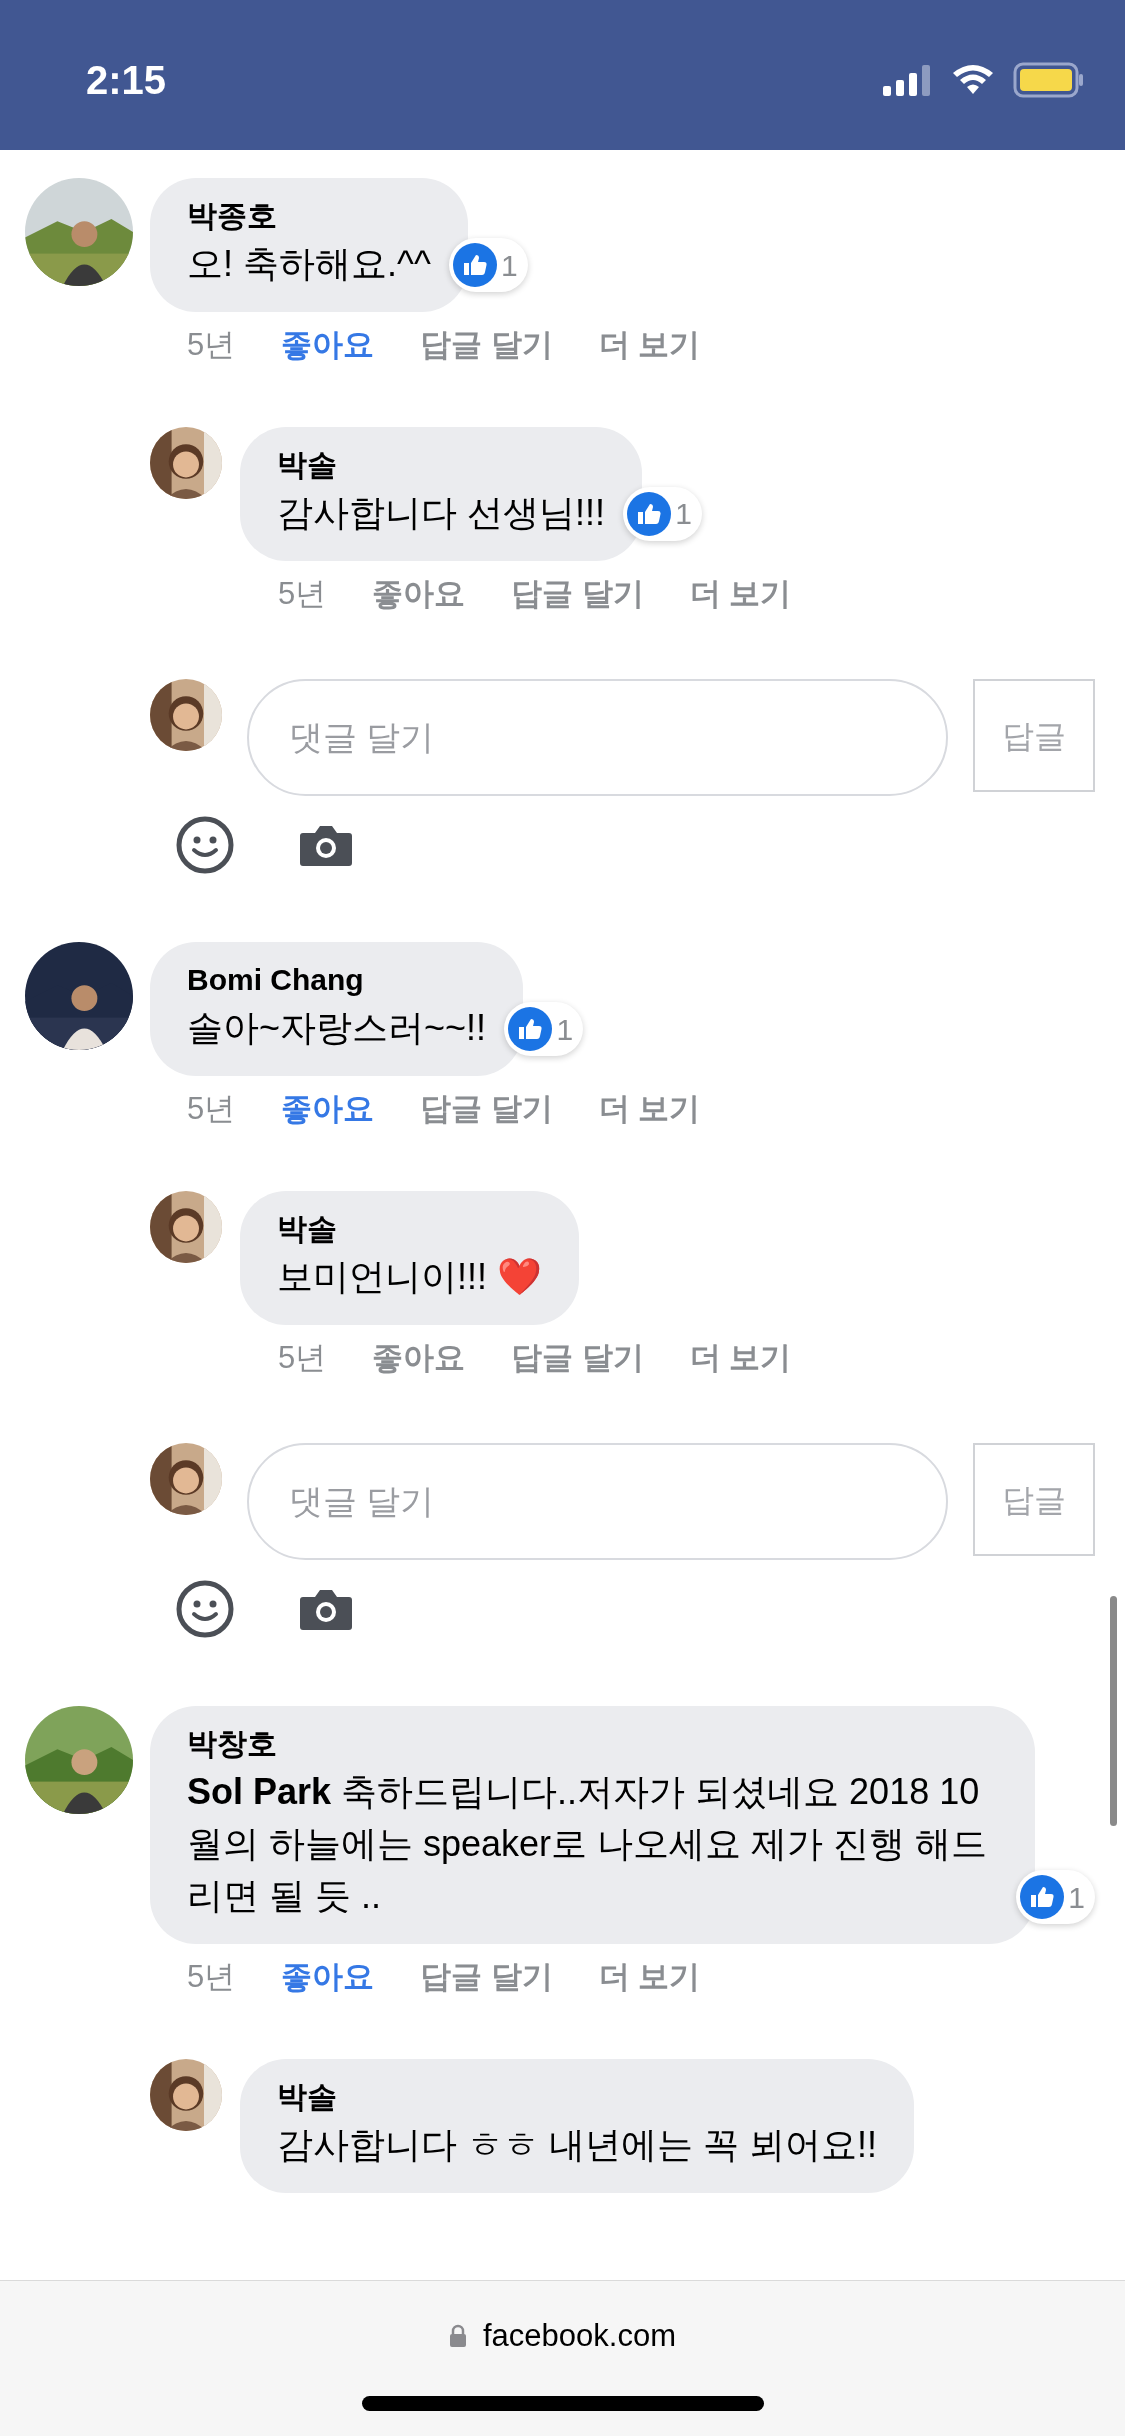 Image resolution: width=1125 pixels, height=2436 pixels. What do you see at coordinates (458, 2336) in the screenshot?
I see `lock-icon` at bounding box center [458, 2336].